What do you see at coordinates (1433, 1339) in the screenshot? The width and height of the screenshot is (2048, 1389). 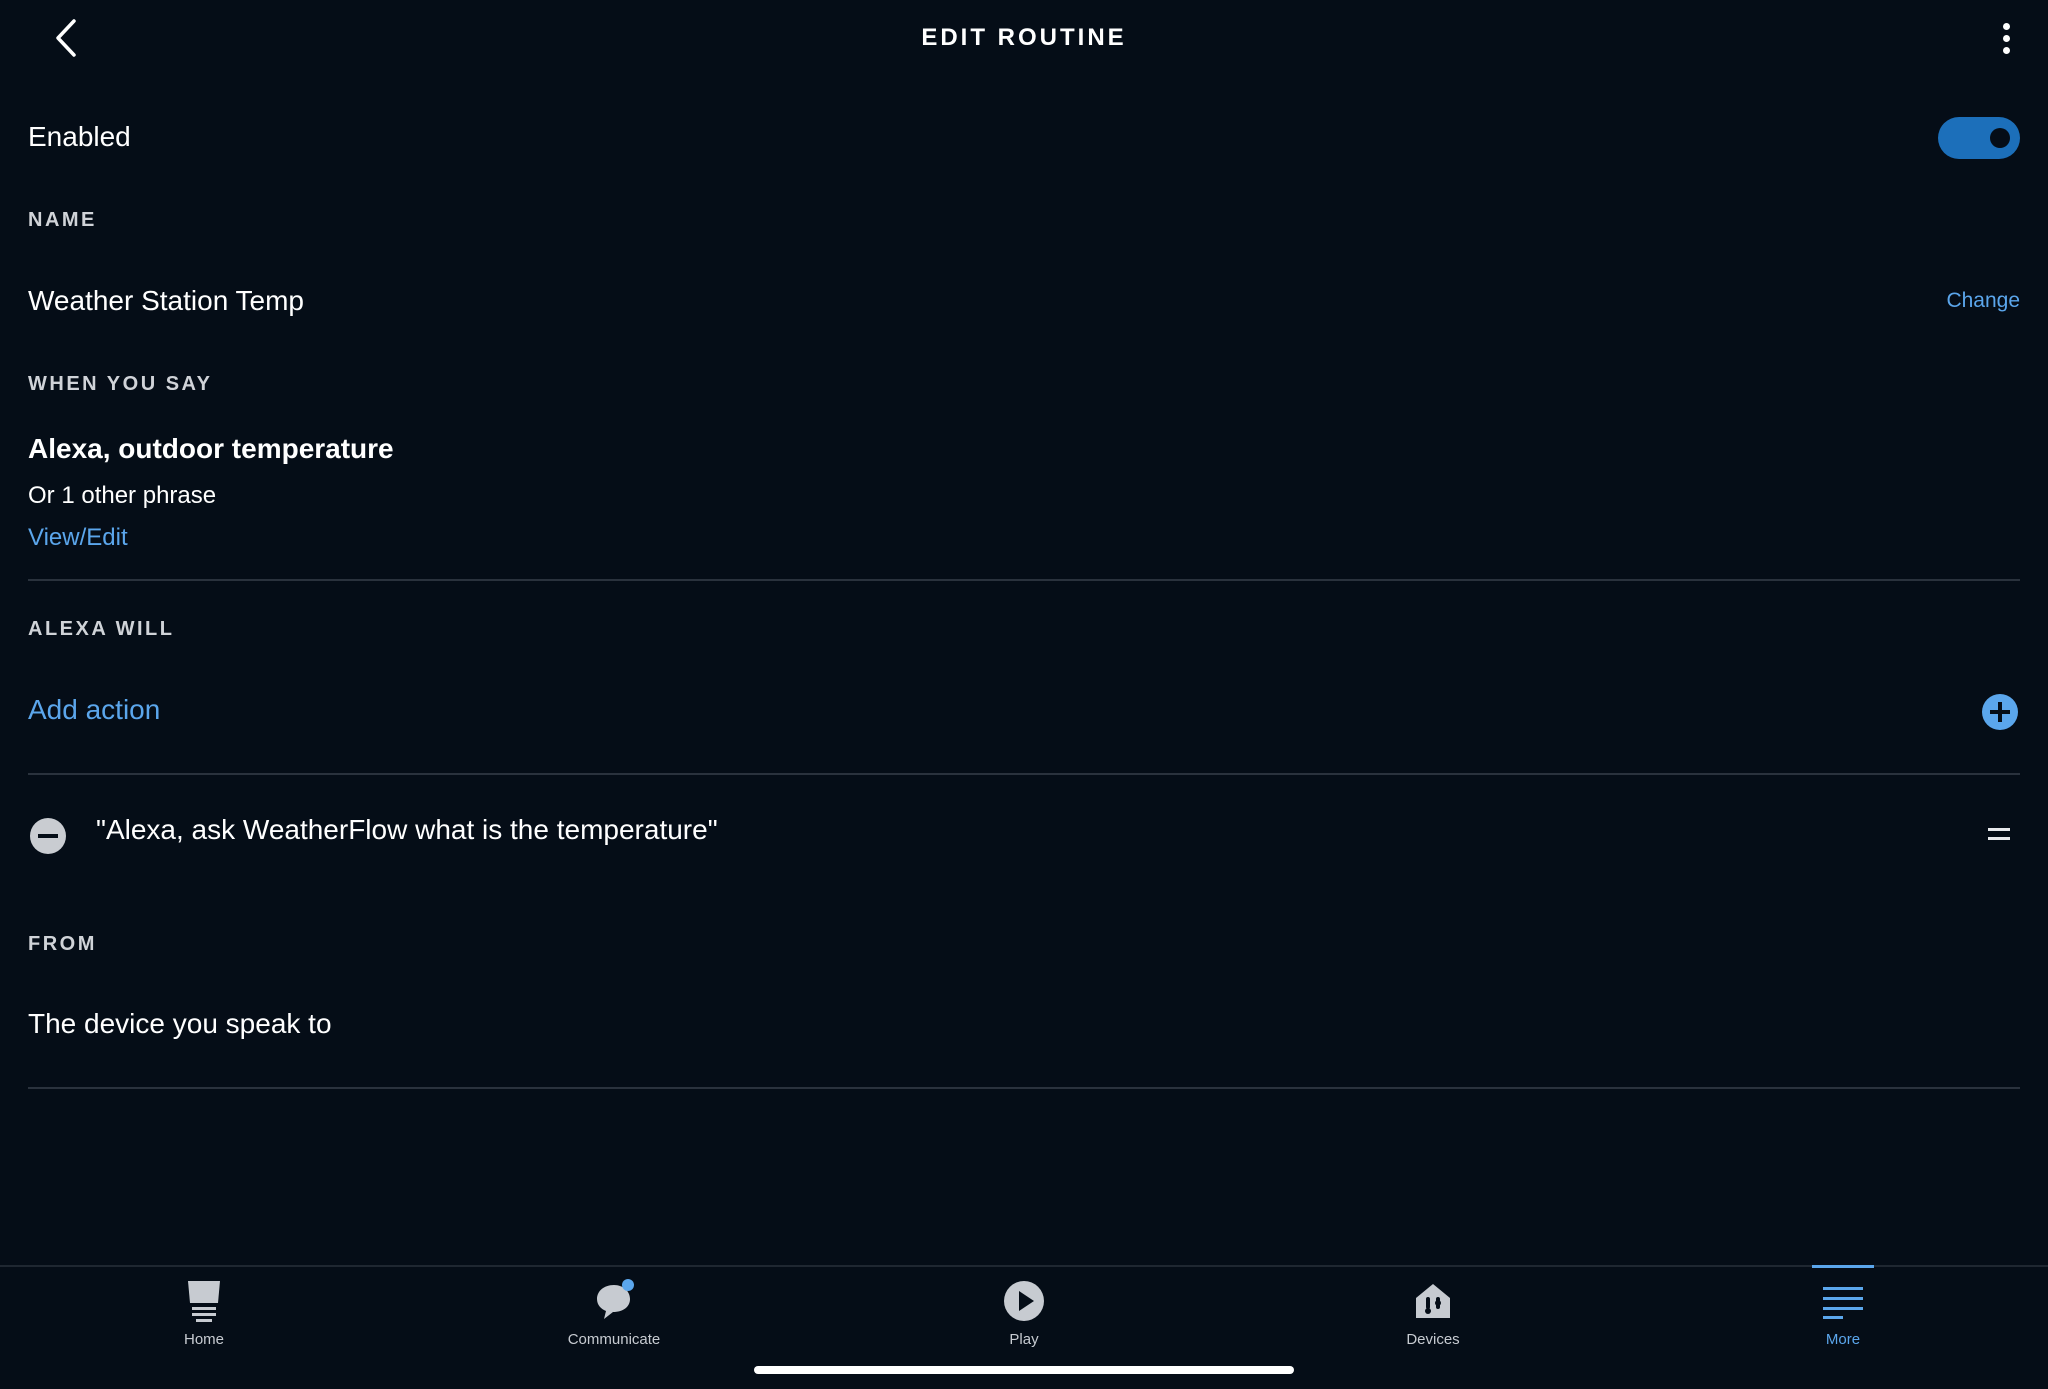 I see `nav-devices-label: Devices` at bounding box center [1433, 1339].